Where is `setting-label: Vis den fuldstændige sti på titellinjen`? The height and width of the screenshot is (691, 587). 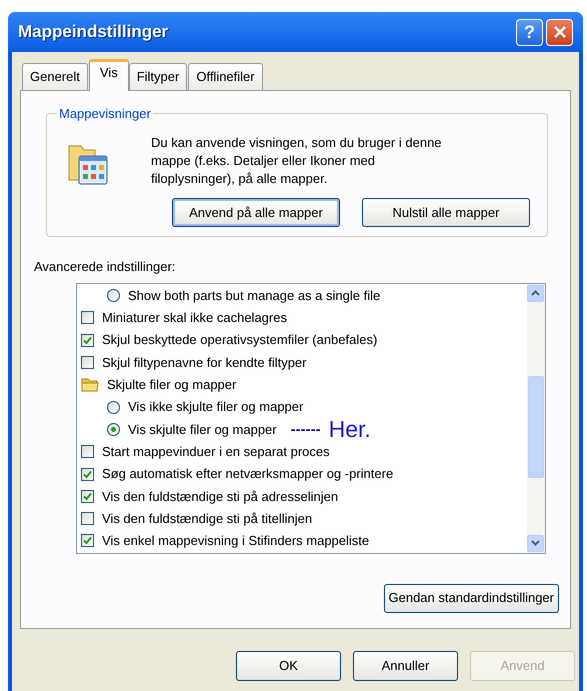
setting-label: Vis den fuldstændige sti på titellinjen is located at coordinates (207, 518).